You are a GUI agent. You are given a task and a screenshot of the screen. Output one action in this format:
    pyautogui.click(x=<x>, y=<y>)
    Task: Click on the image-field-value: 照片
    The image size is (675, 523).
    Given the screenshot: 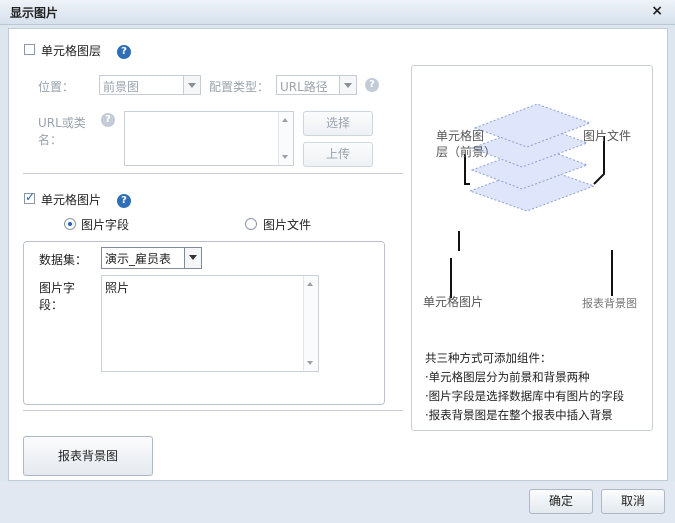 What is the action you would take?
    pyautogui.click(x=117, y=288)
    